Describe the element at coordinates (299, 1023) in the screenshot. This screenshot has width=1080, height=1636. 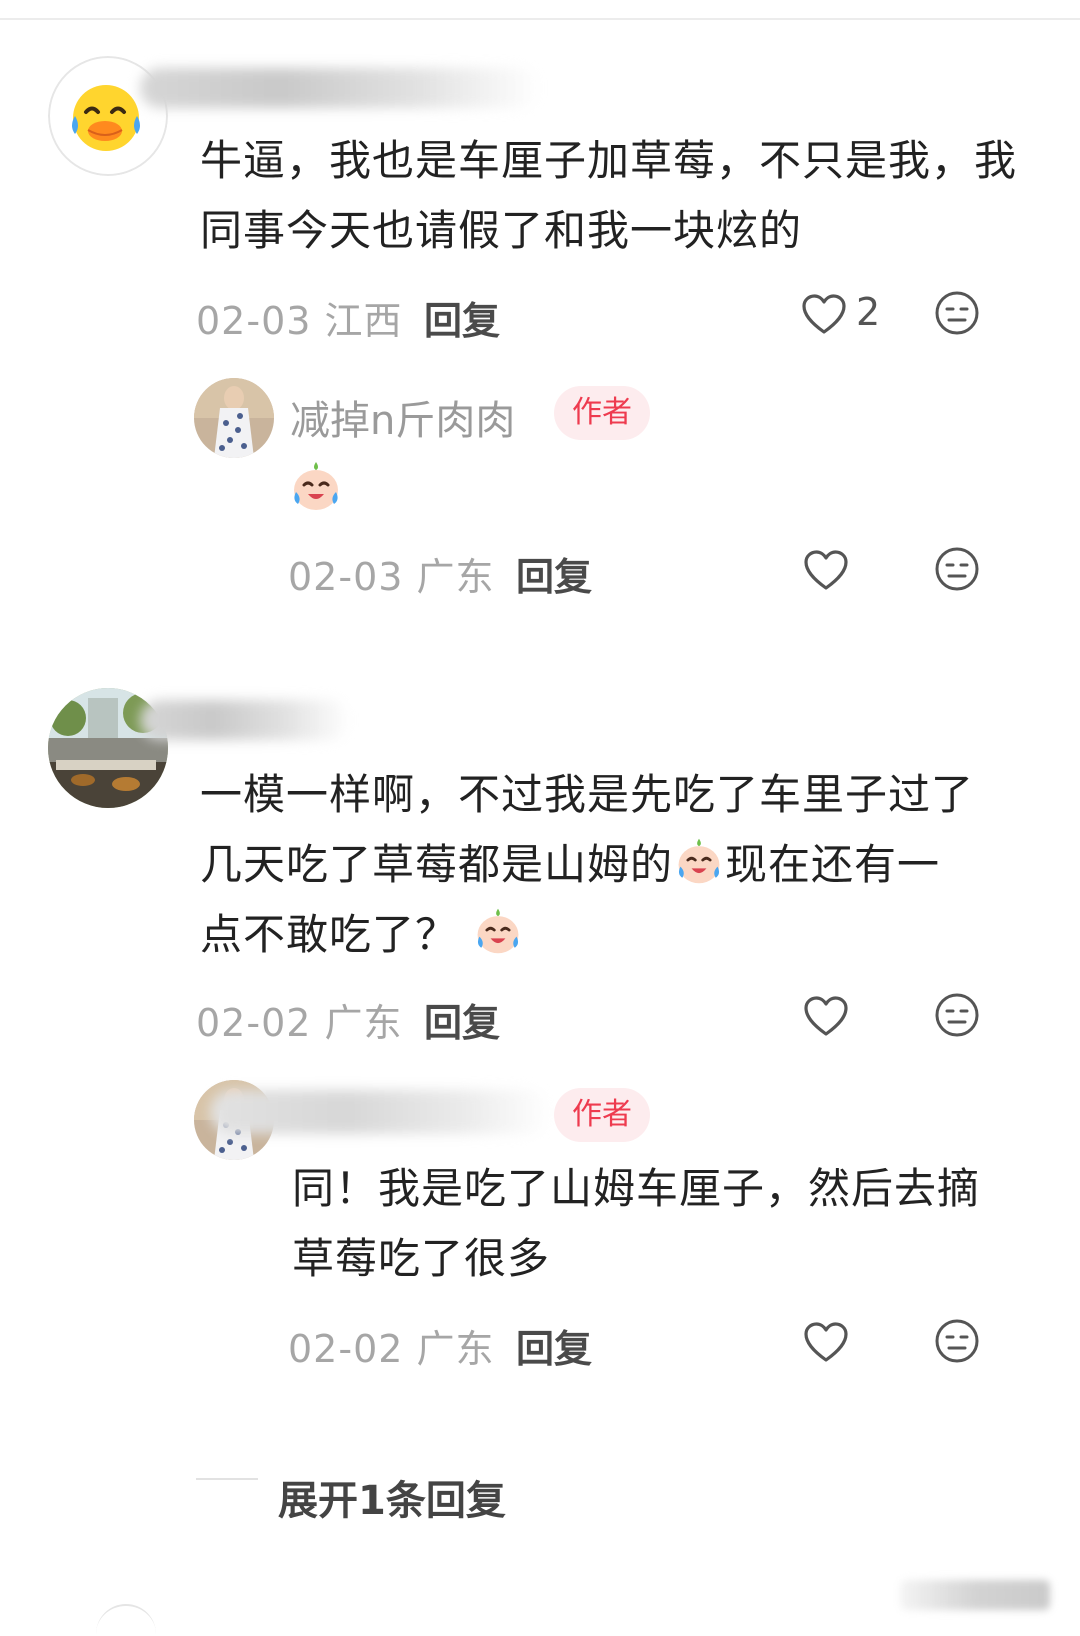
I see `comment-date: 02-02 广东` at that location.